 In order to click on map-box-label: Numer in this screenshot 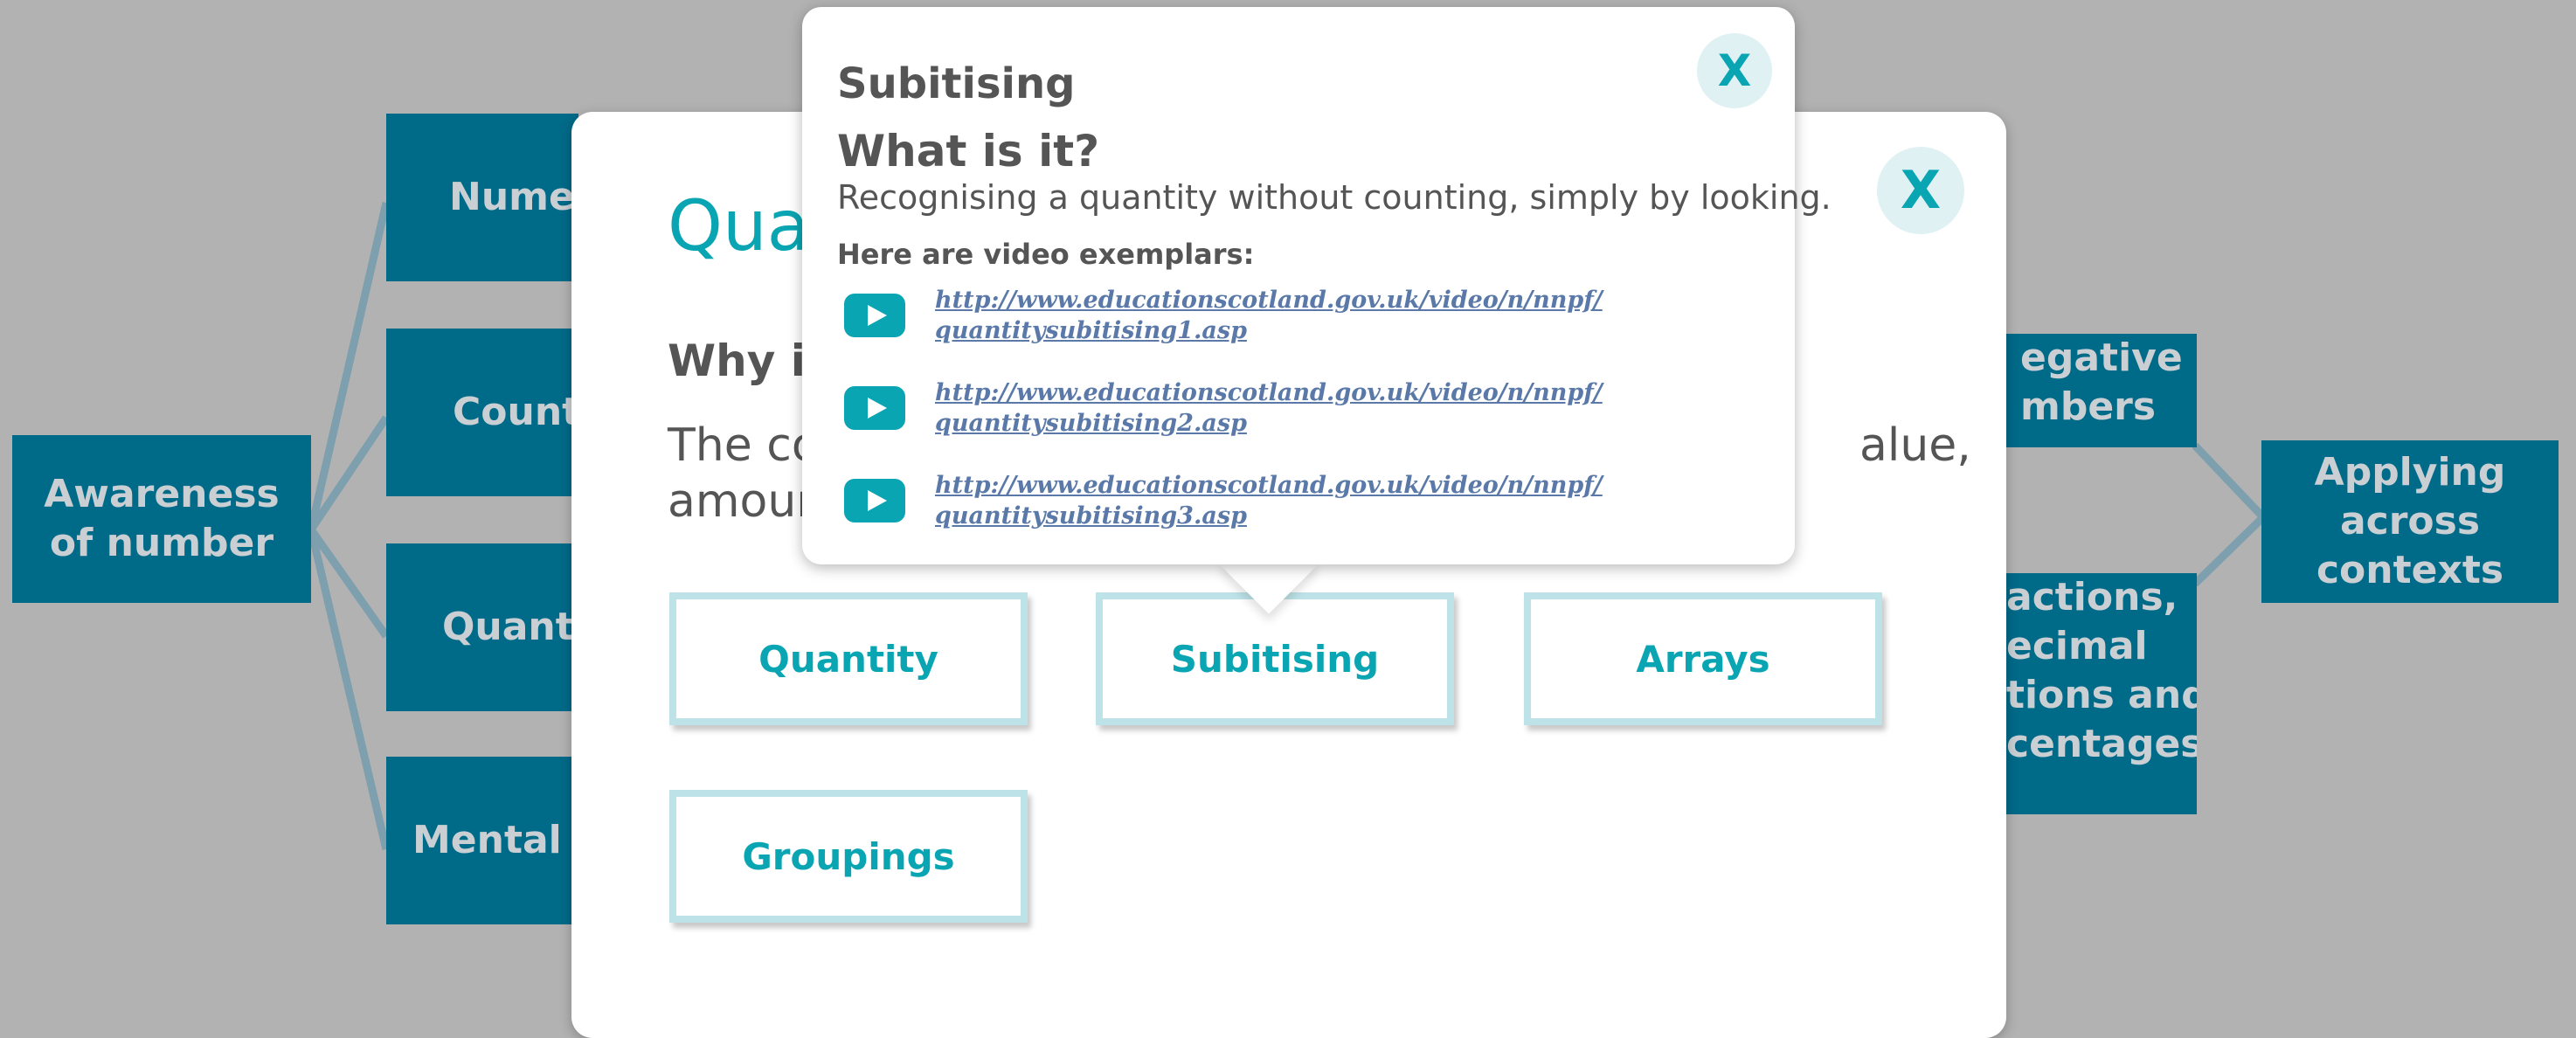, I will do `click(513, 197)`.